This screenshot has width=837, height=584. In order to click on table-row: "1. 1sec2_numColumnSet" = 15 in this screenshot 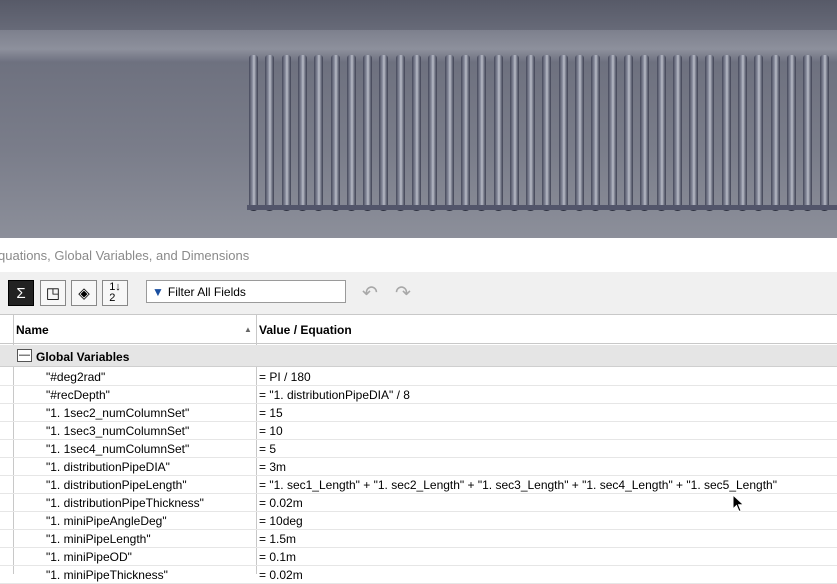, I will do `click(418, 413)`.